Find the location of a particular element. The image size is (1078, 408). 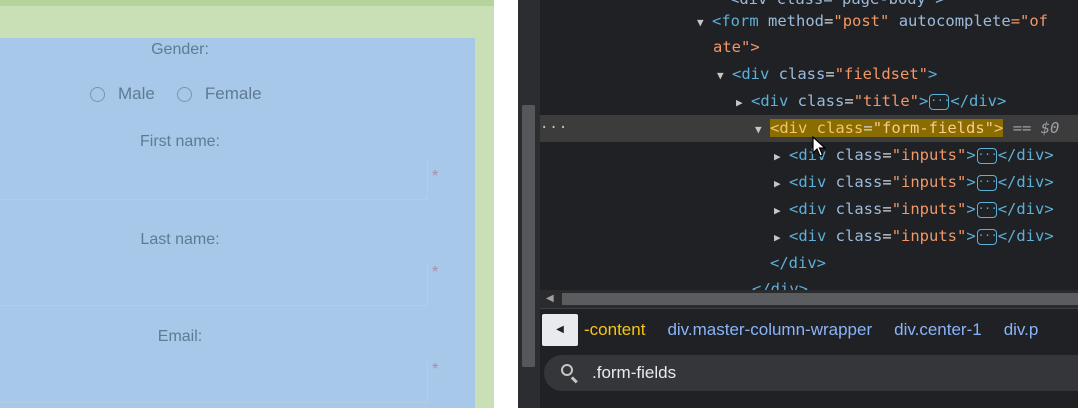

dom-node-form-fields-selected: ▼ <div class="form-fields"> == $0 is located at coordinates (809, 128).